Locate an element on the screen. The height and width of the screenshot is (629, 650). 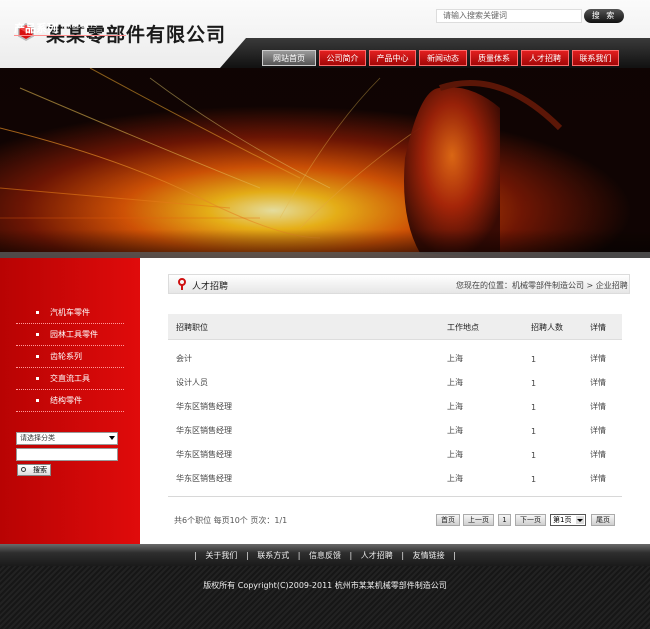
search-input: 请输入搜索关键词 is located at coordinates (509, 16).